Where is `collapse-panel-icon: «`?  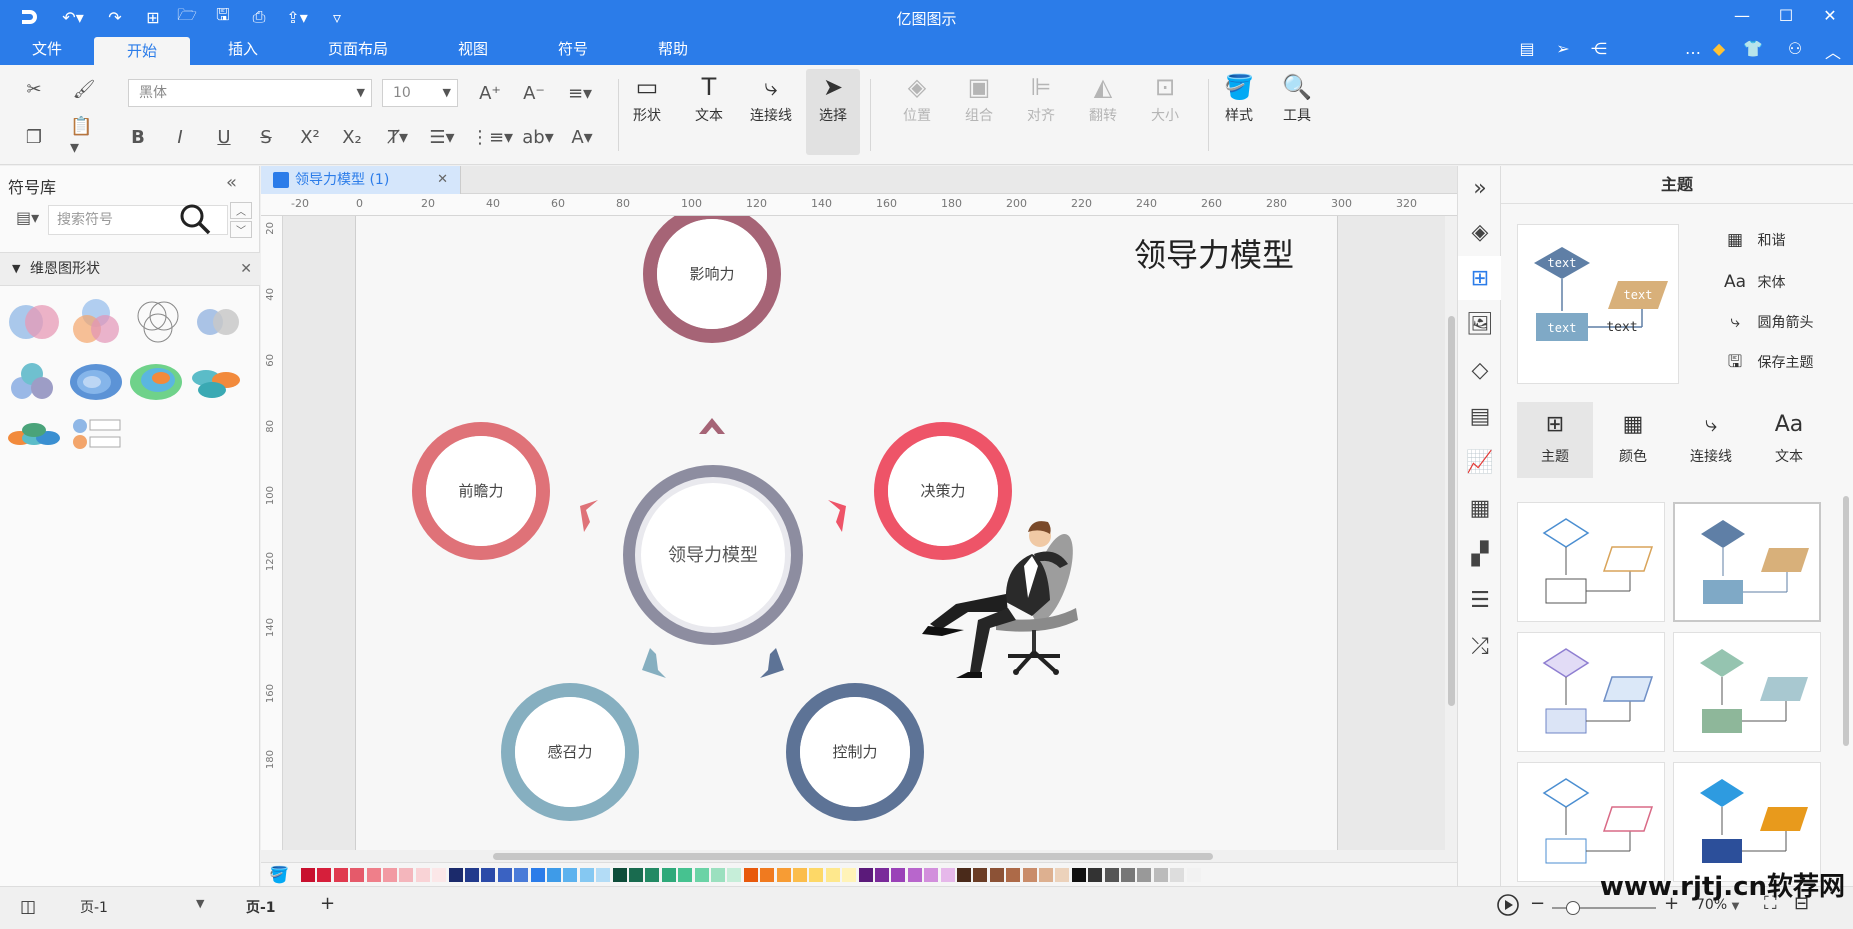
collapse-panel-icon: « is located at coordinates (231, 182).